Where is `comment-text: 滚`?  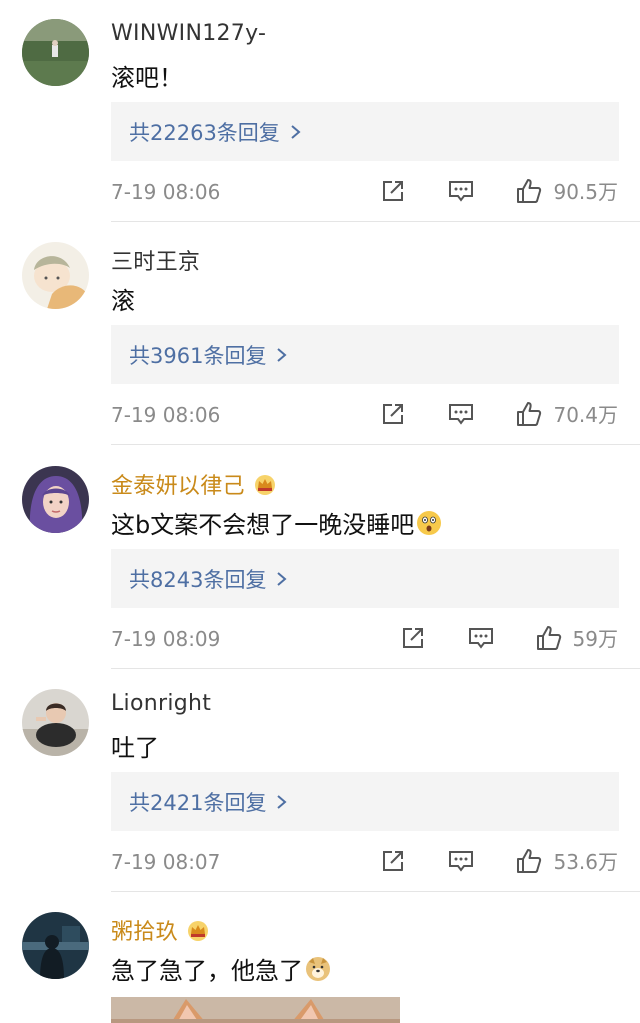
comment-text: 滚 is located at coordinates (123, 301).